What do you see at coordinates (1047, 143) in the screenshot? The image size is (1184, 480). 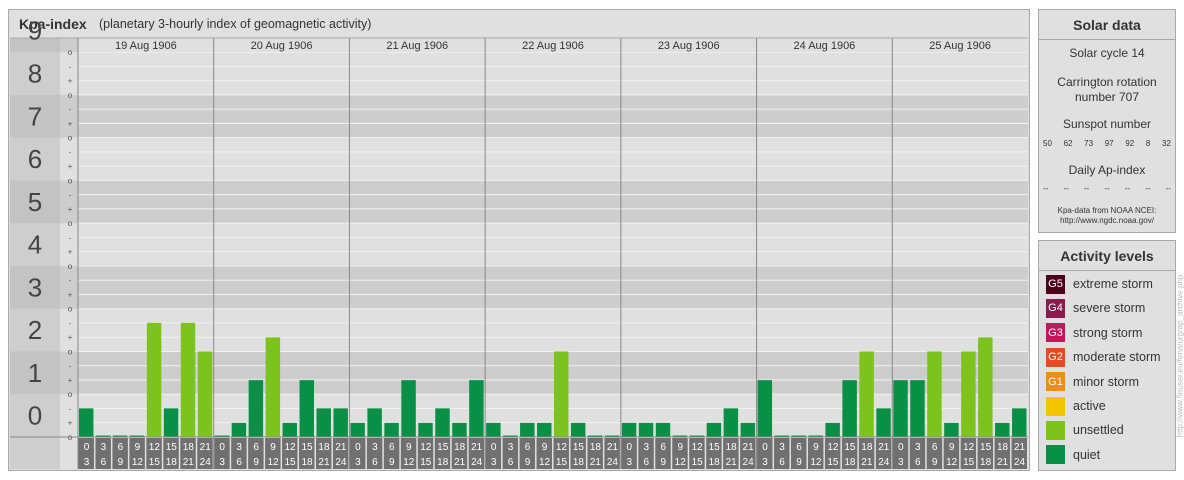 I see `sunspot-value: 50` at bounding box center [1047, 143].